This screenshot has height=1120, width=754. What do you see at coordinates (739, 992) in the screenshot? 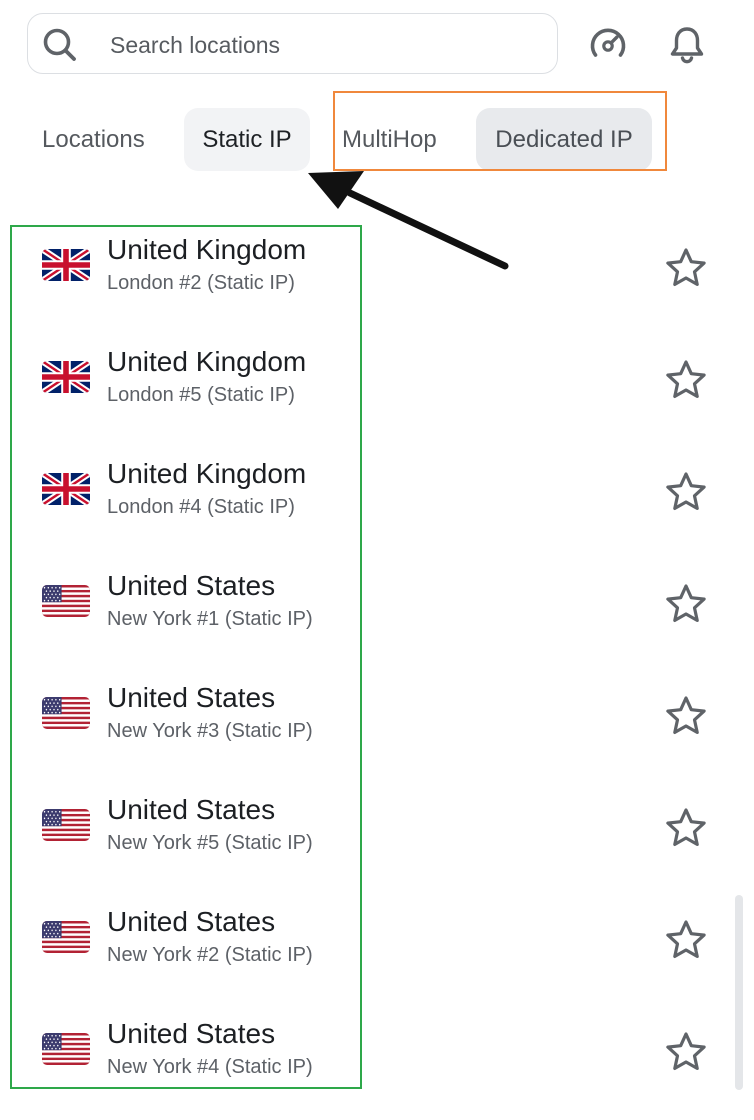
I see `scrollbar` at bounding box center [739, 992].